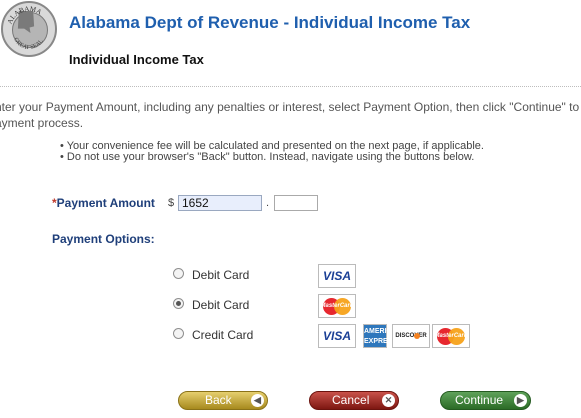  What do you see at coordinates (178, 303) in the screenshot?
I see `radio-debit-card-mastercard` at bounding box center [178, 303].